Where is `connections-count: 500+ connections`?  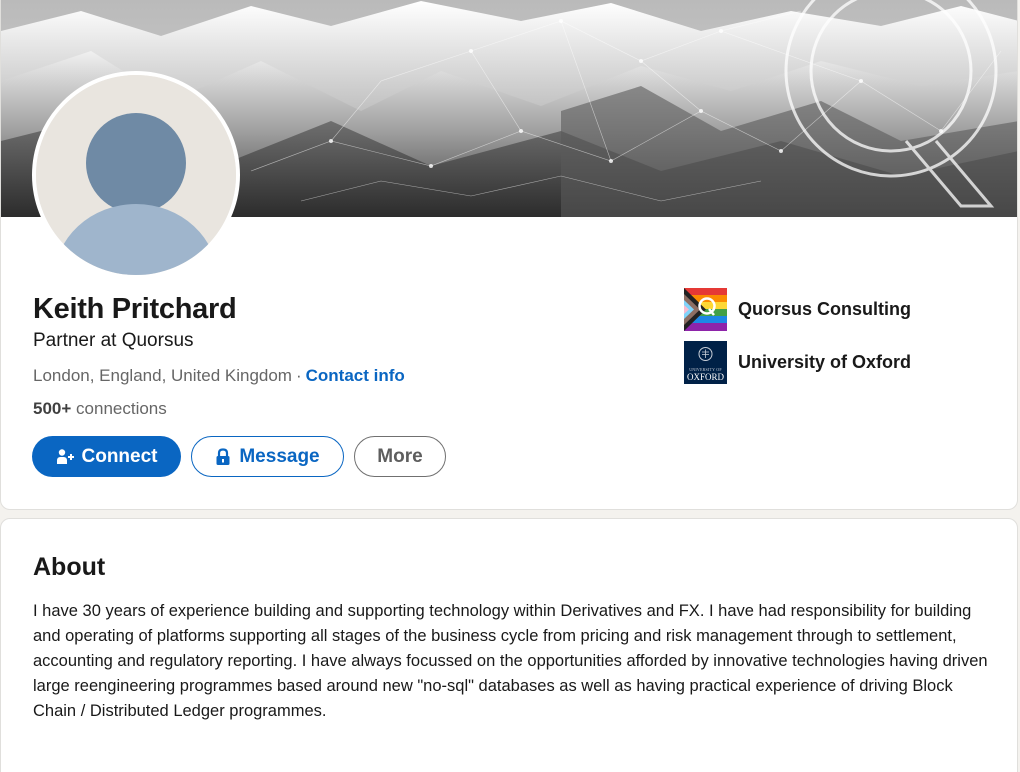 connections-count: 500+ connections is located at coordinates (100, 409).